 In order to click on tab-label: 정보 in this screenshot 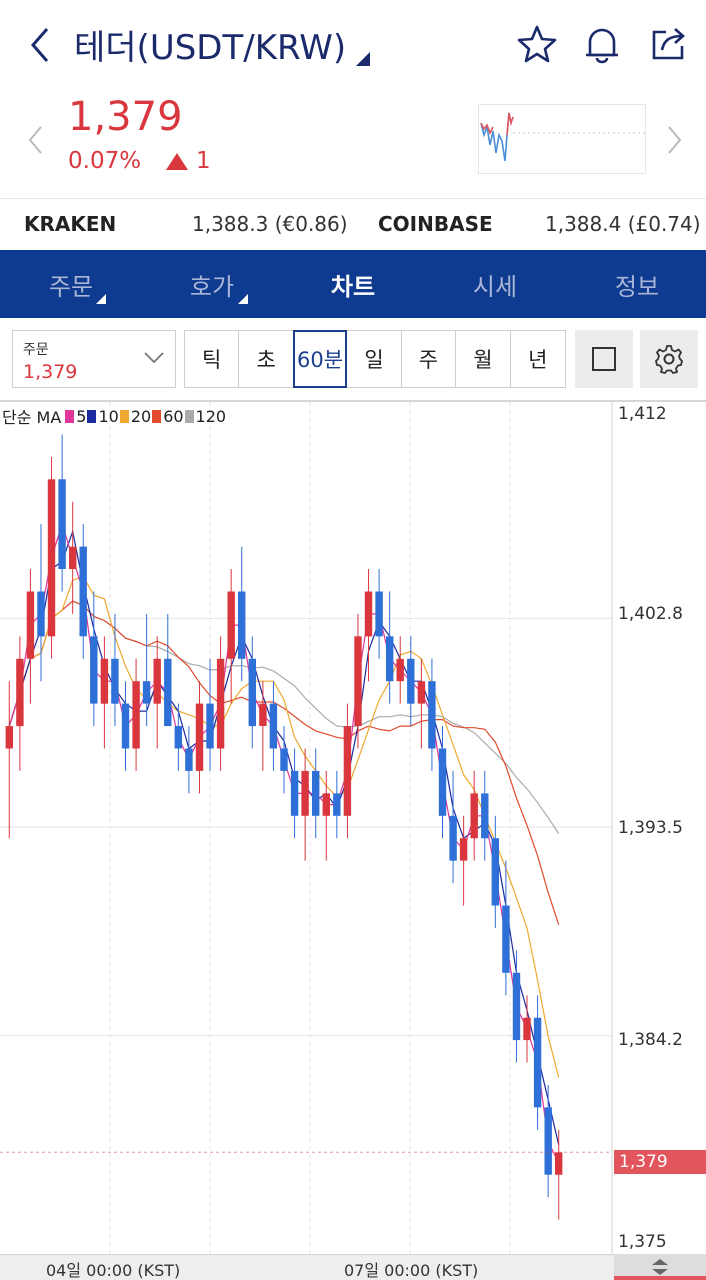, I will do `click(637, 286)`.